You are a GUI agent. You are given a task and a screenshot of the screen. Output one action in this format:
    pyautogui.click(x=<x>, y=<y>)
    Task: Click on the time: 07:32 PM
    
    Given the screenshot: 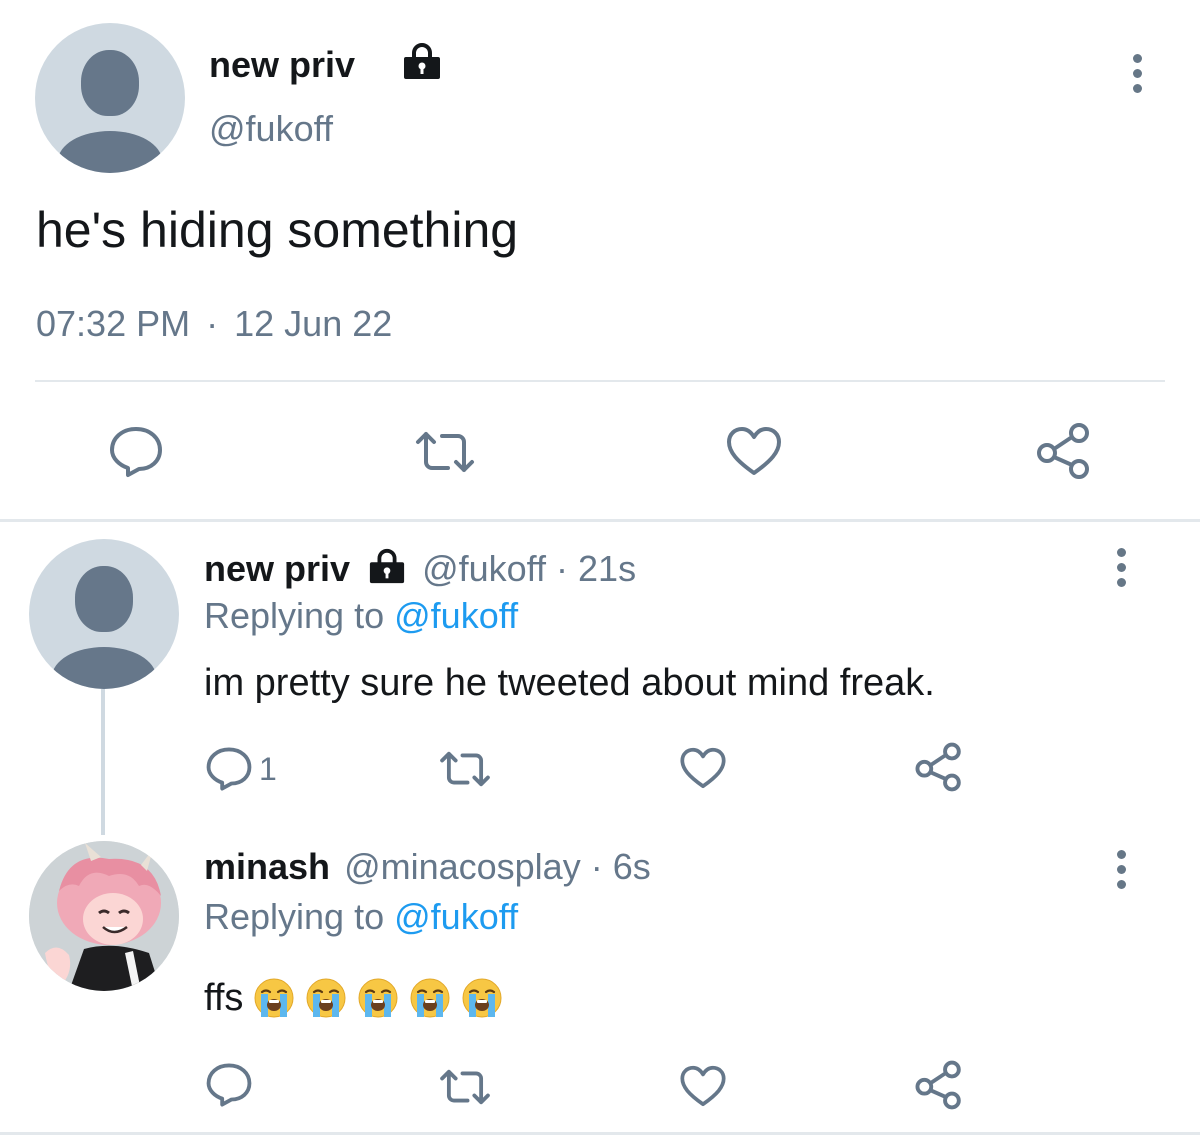 What is the action you would take?
    pyautogui.click(x=113, y=323)
    